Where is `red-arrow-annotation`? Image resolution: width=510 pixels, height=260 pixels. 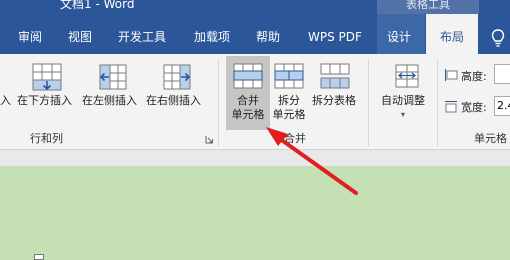
red-arrow-annotation is located at coordinates (312, 161).